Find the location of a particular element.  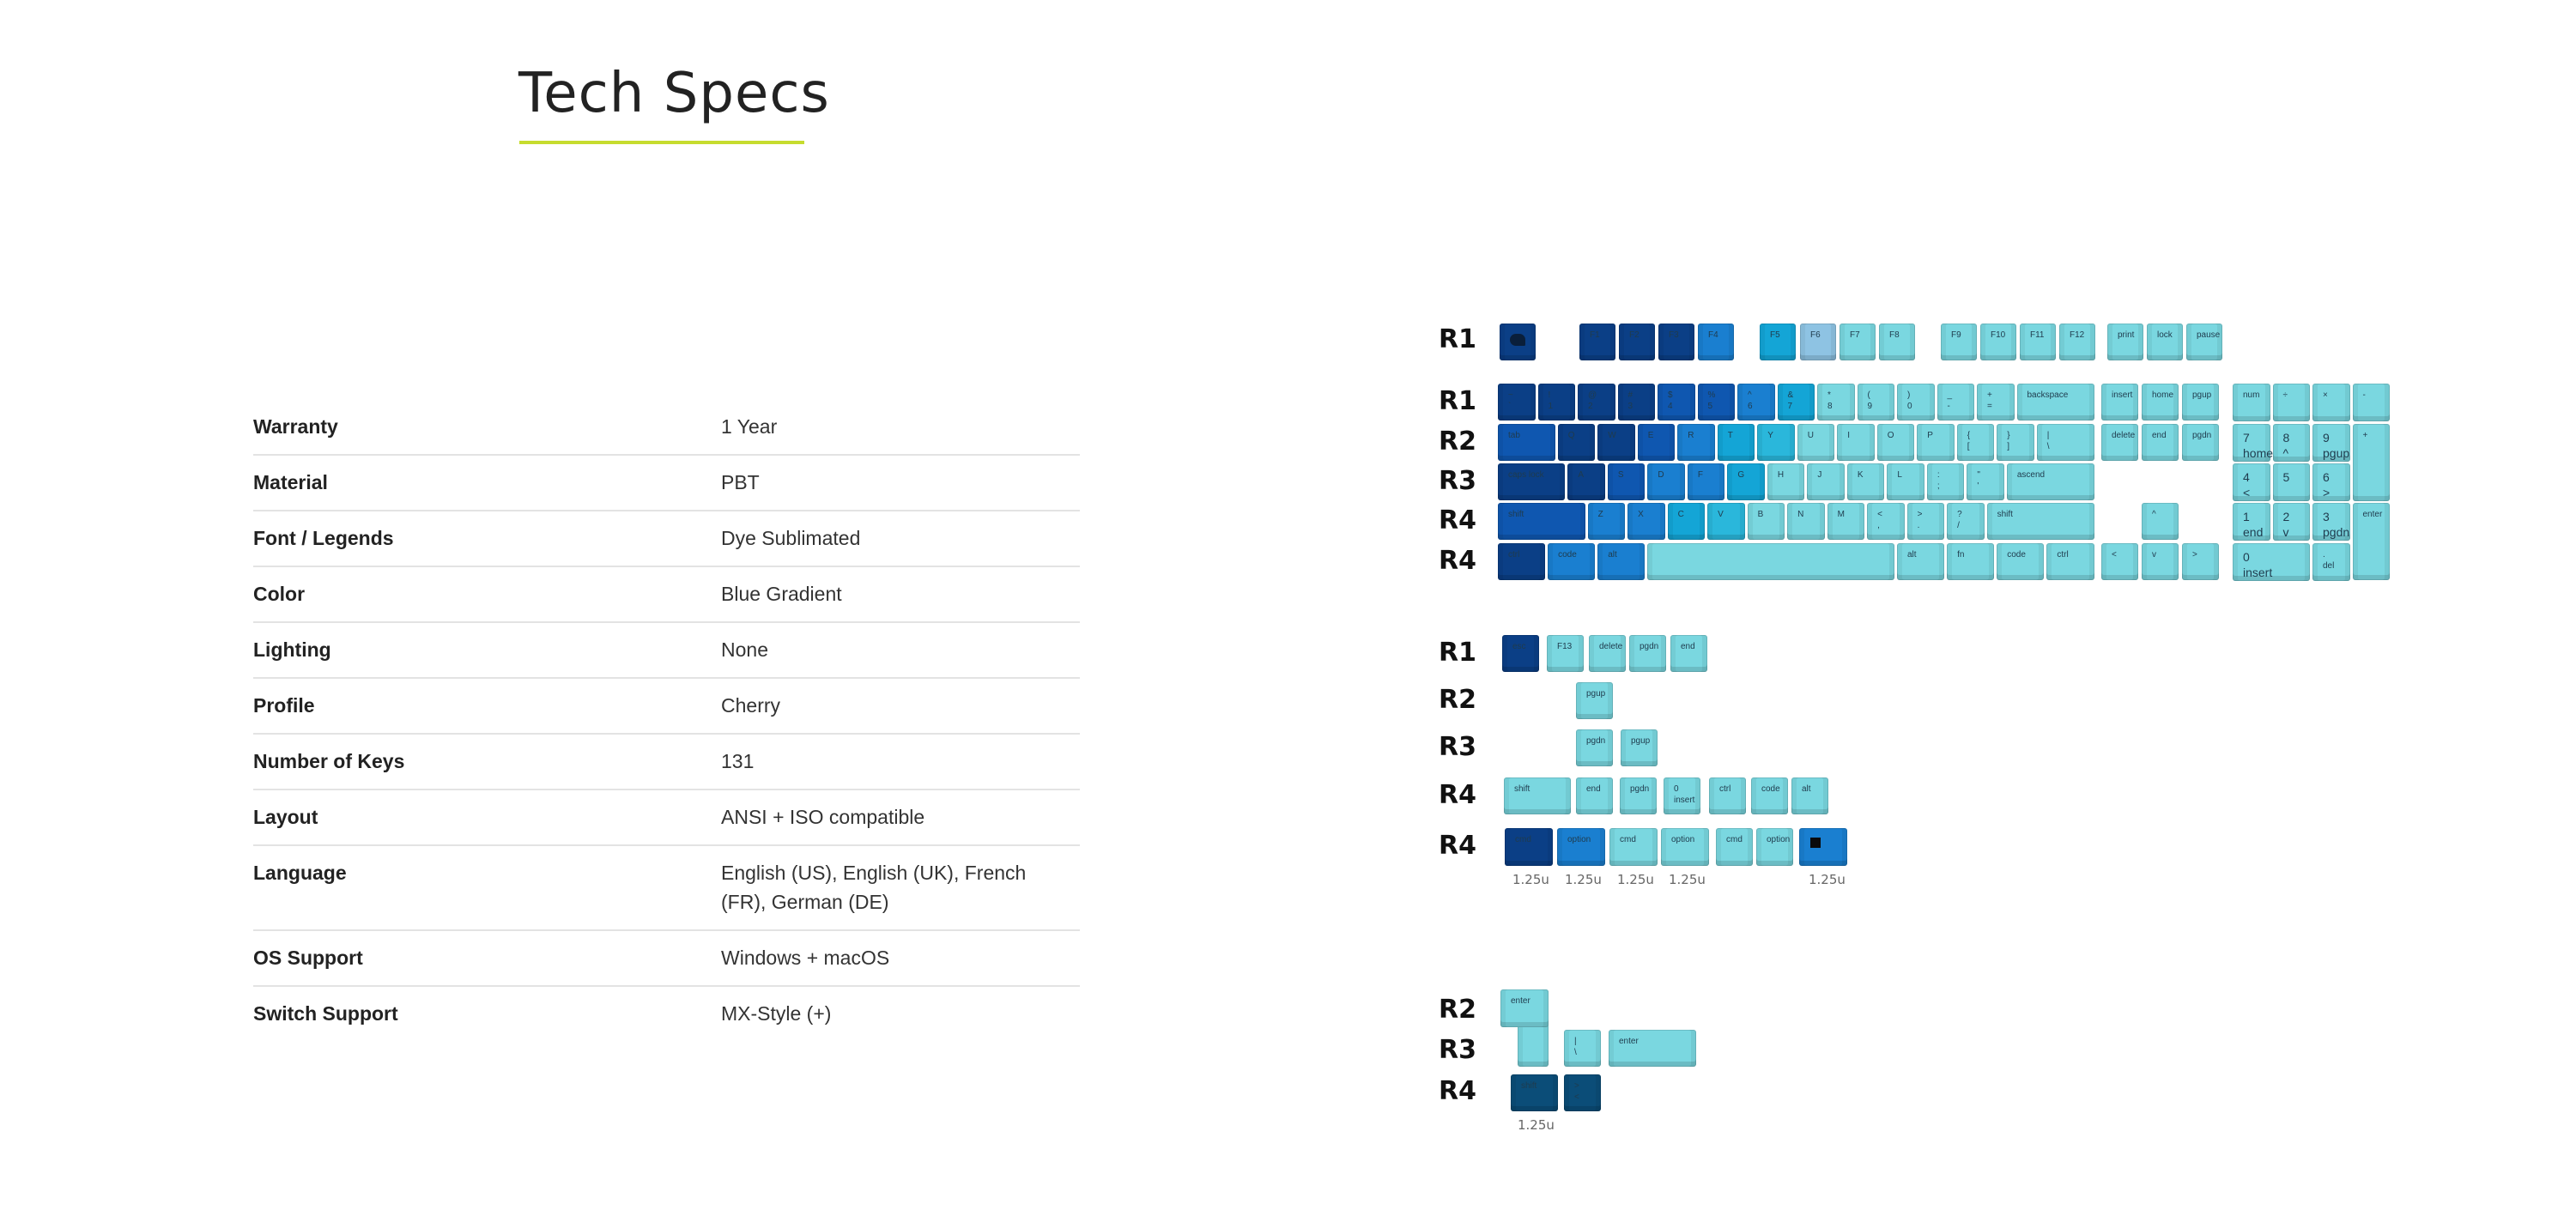

key-legend: home is located at coordinates (2163, 395).